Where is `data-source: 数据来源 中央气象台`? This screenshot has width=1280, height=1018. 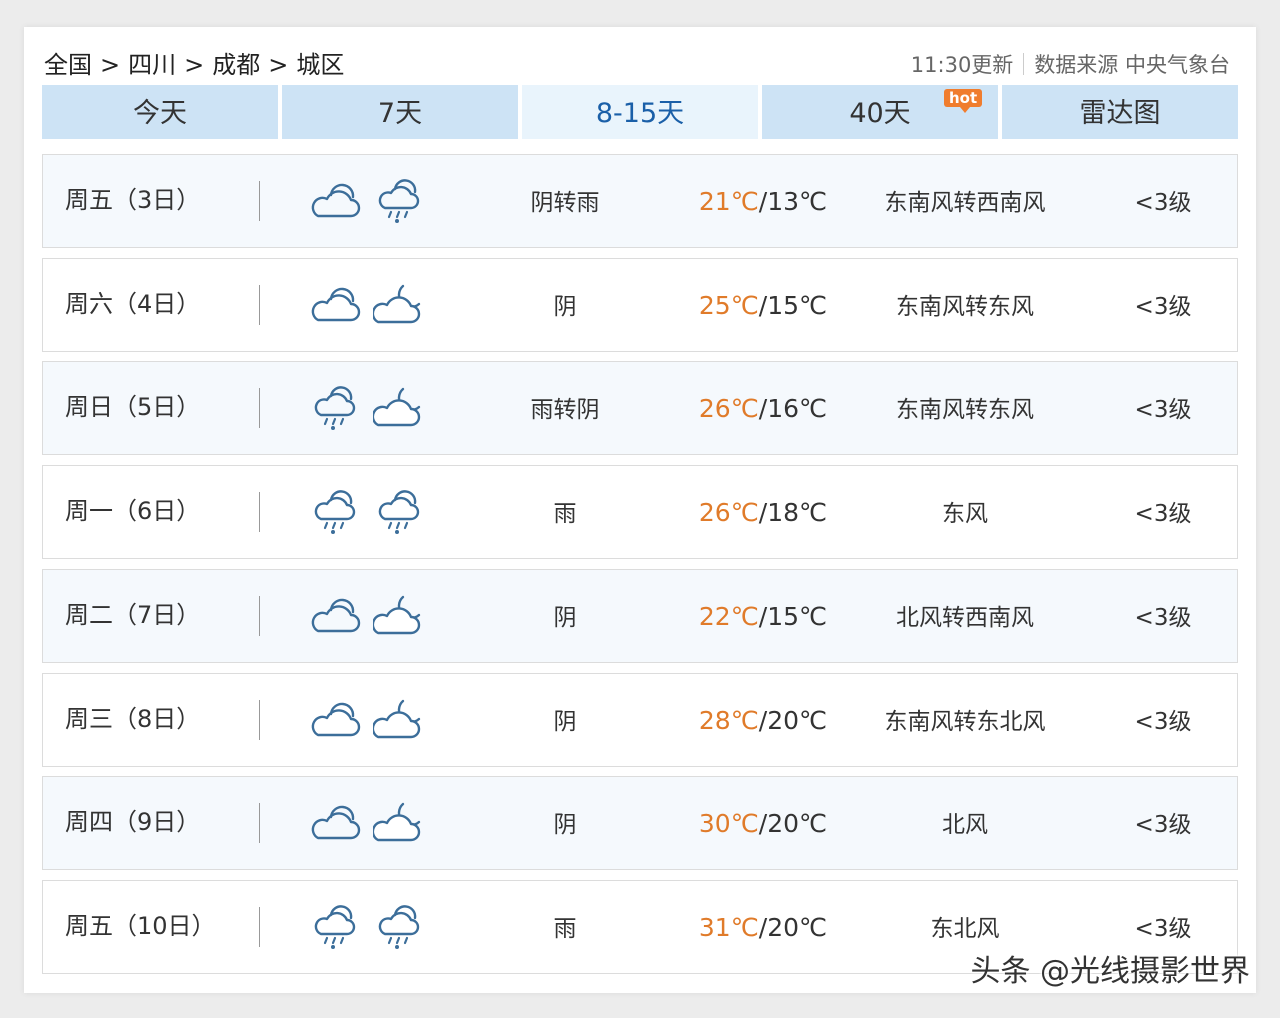
data-source: 数据来源 中央气象台 is located at coordinates (1132, 65).